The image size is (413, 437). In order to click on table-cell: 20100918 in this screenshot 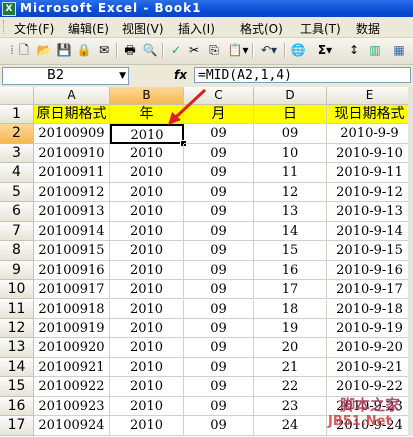, I will do `click(72, 309)`.